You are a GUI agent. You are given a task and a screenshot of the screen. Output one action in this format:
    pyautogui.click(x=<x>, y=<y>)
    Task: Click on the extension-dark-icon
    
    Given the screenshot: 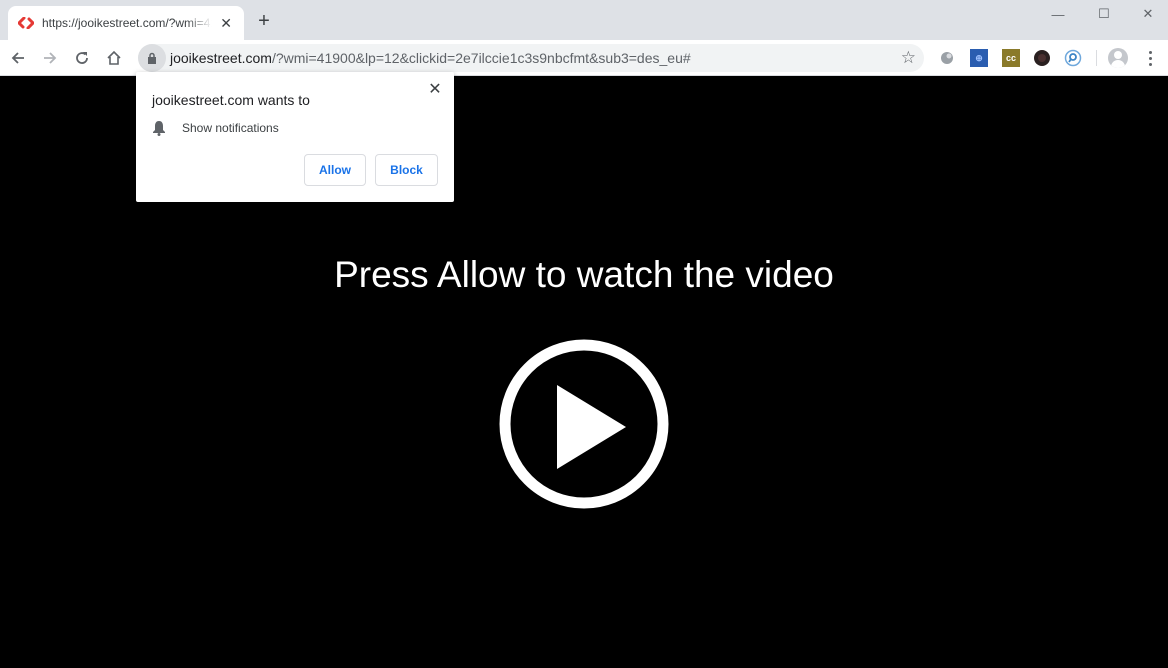 What is the action you would take?
    pyautogui.click(x=1042, y=58)
    